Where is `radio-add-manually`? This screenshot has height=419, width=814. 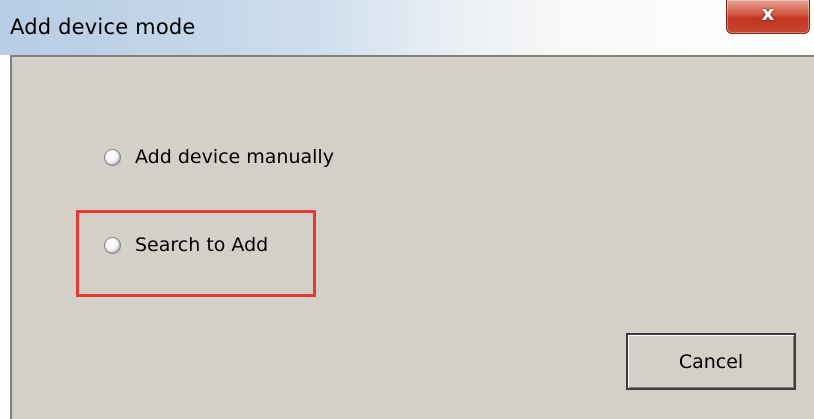
radio-add-manually is located at coordinates (112, 157).